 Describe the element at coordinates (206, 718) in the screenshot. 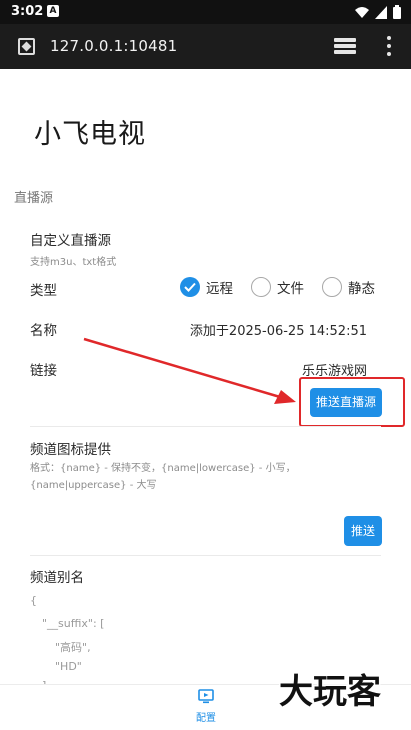

I see `nav-config-label: 配置` at that location.